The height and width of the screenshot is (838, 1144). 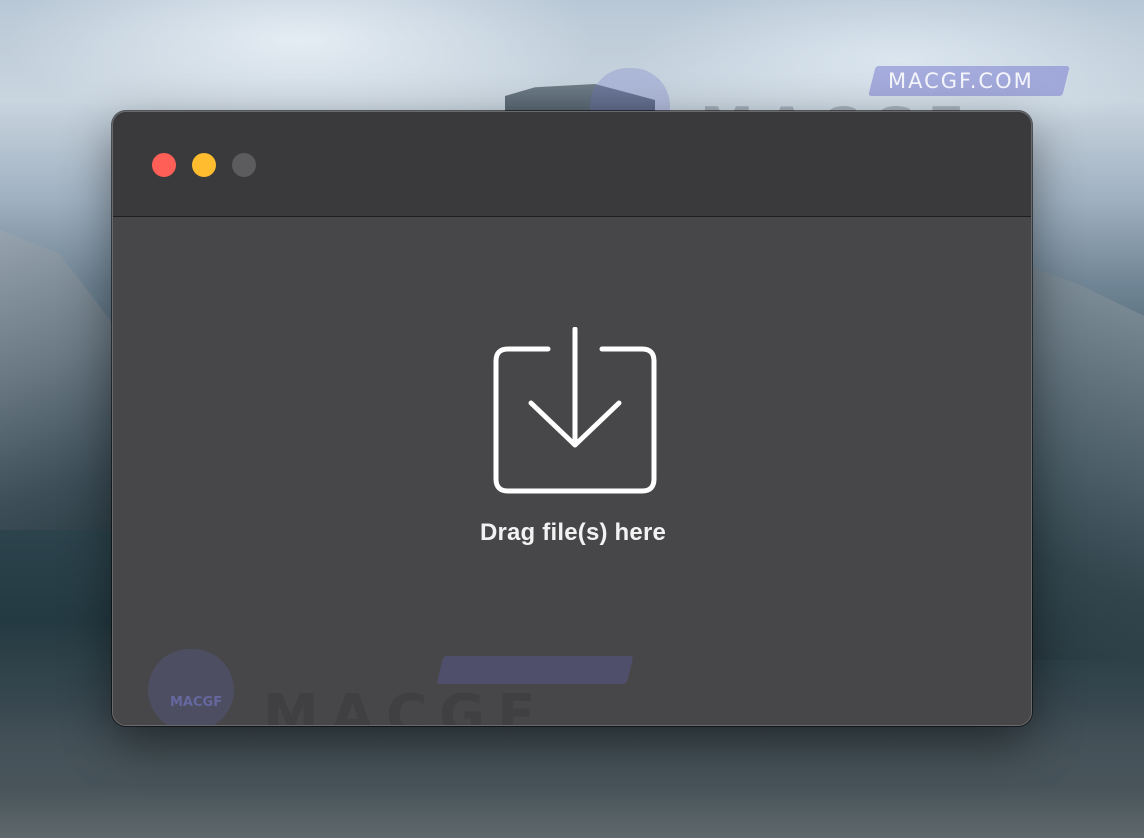 What do you see at coordinates (535, 670) in the screenshot?
I see `watermark-banner` at bounding box center [535, 670].